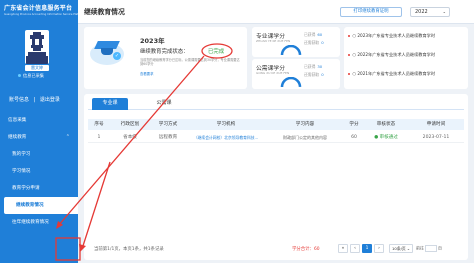 The image size is (474, 263). I want to click on brand-title: 广东省会计信息服务平台, so click(38, 8).